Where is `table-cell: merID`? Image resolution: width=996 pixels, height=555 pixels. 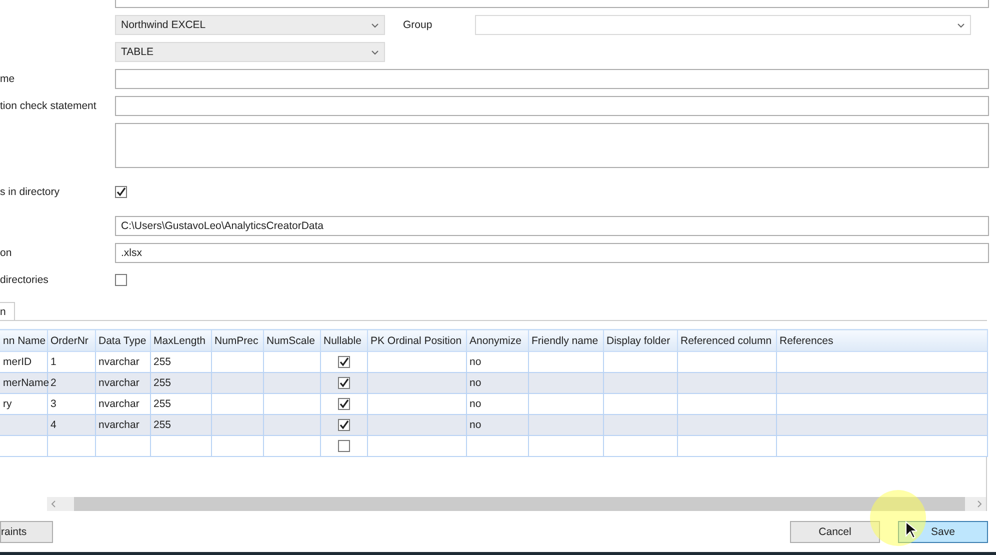
table-cell: merID is located at coordinates (17, 362).